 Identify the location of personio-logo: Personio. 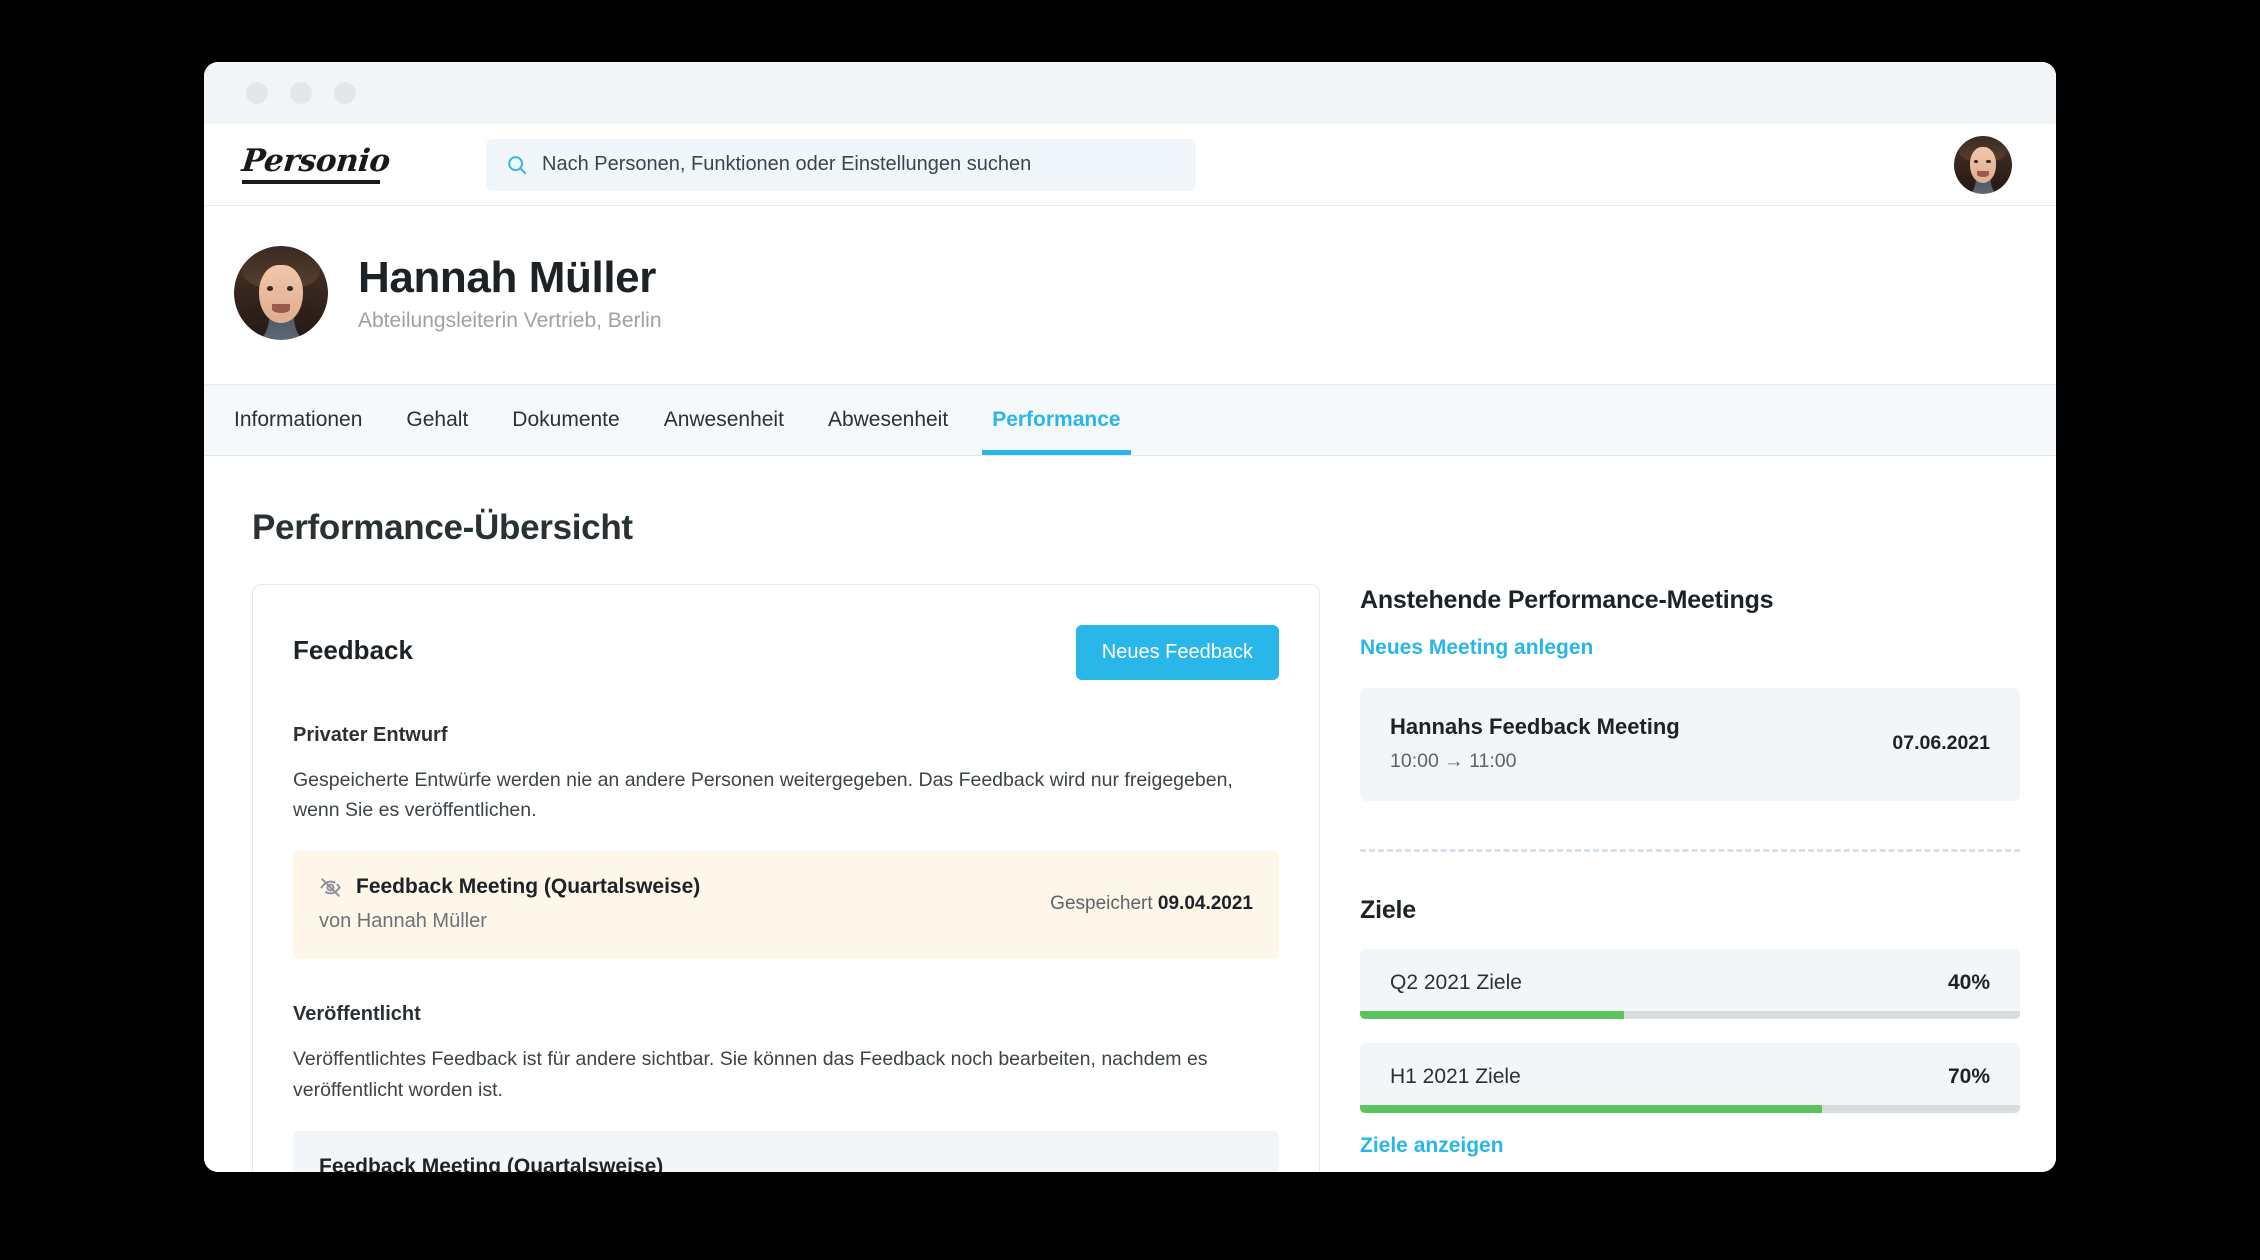
(317, 163).